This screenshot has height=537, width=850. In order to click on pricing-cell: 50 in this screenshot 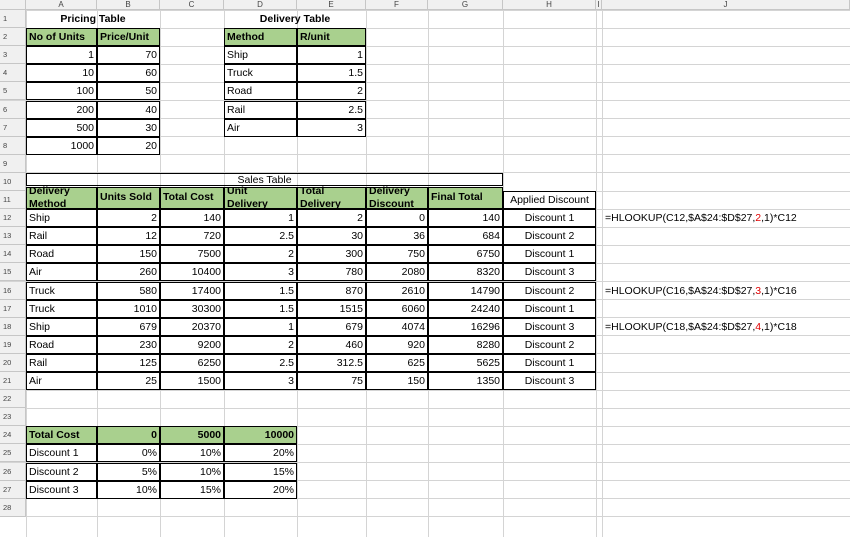, I will do `click(128, 91)`.